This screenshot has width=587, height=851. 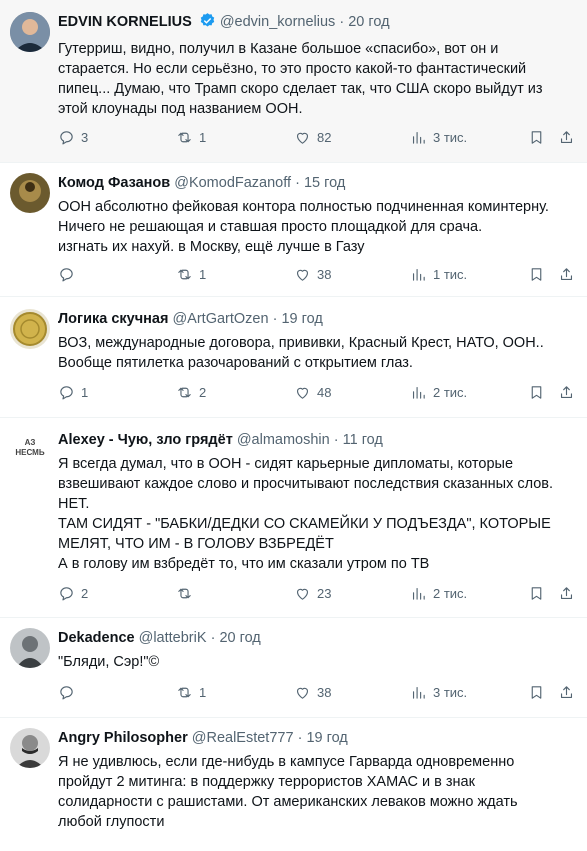 What do you see at coordinates (312, 593) in the screenshot?
I see `like-button: 23` at bounding box center [312, 593].